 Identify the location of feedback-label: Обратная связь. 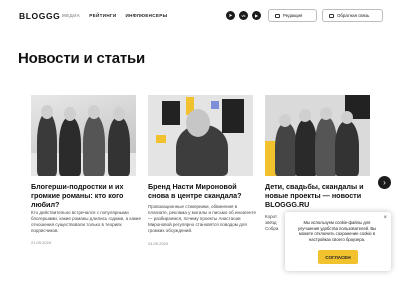
(353, 15).